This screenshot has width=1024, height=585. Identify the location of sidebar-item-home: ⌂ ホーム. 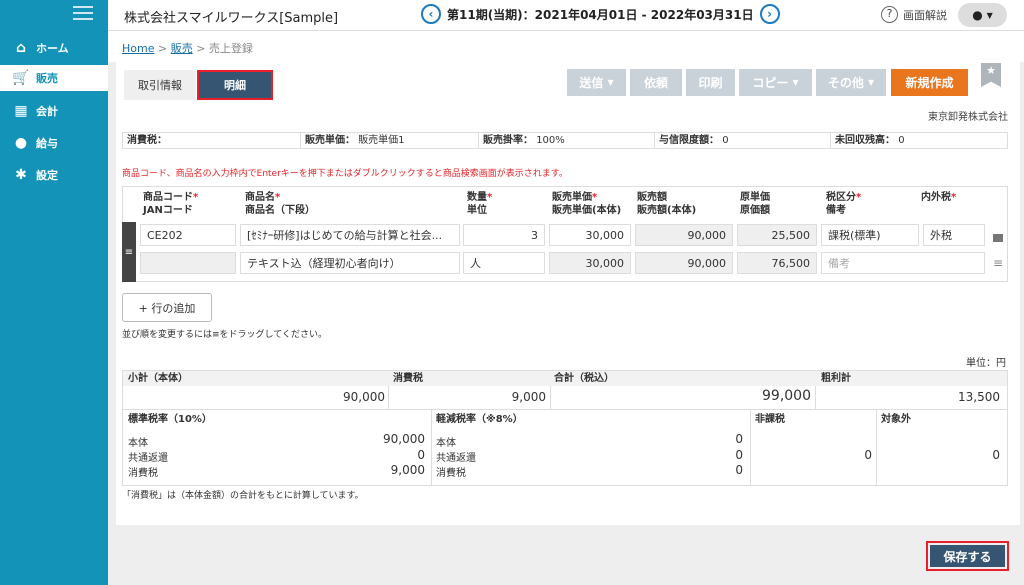
(54, 48).